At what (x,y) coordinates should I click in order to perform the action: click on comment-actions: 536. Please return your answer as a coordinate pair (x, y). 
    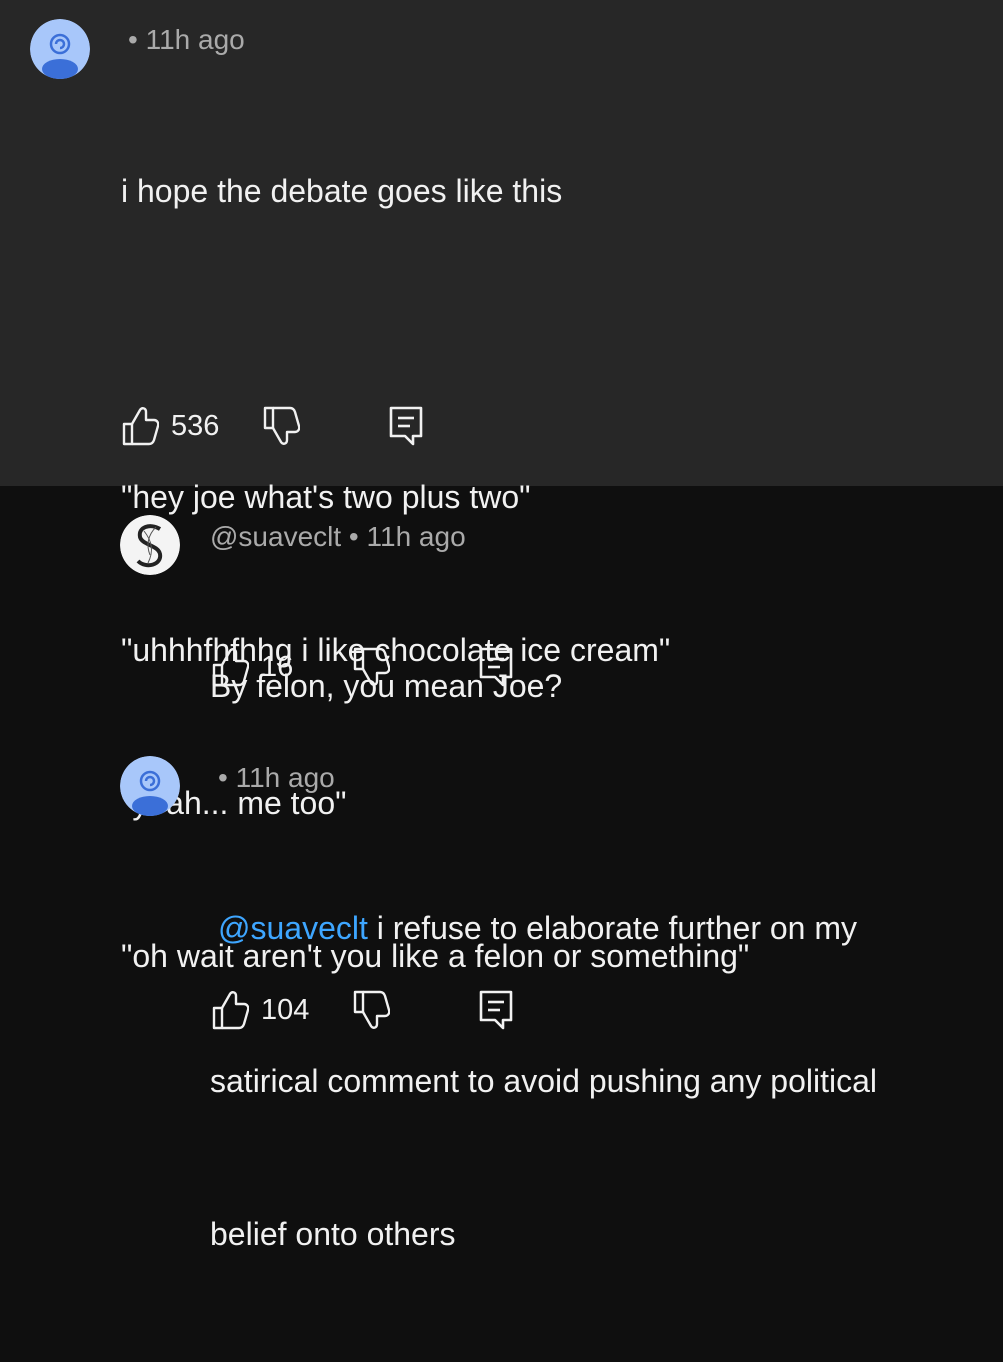
    Looking at the image, I should click on (281, 426).